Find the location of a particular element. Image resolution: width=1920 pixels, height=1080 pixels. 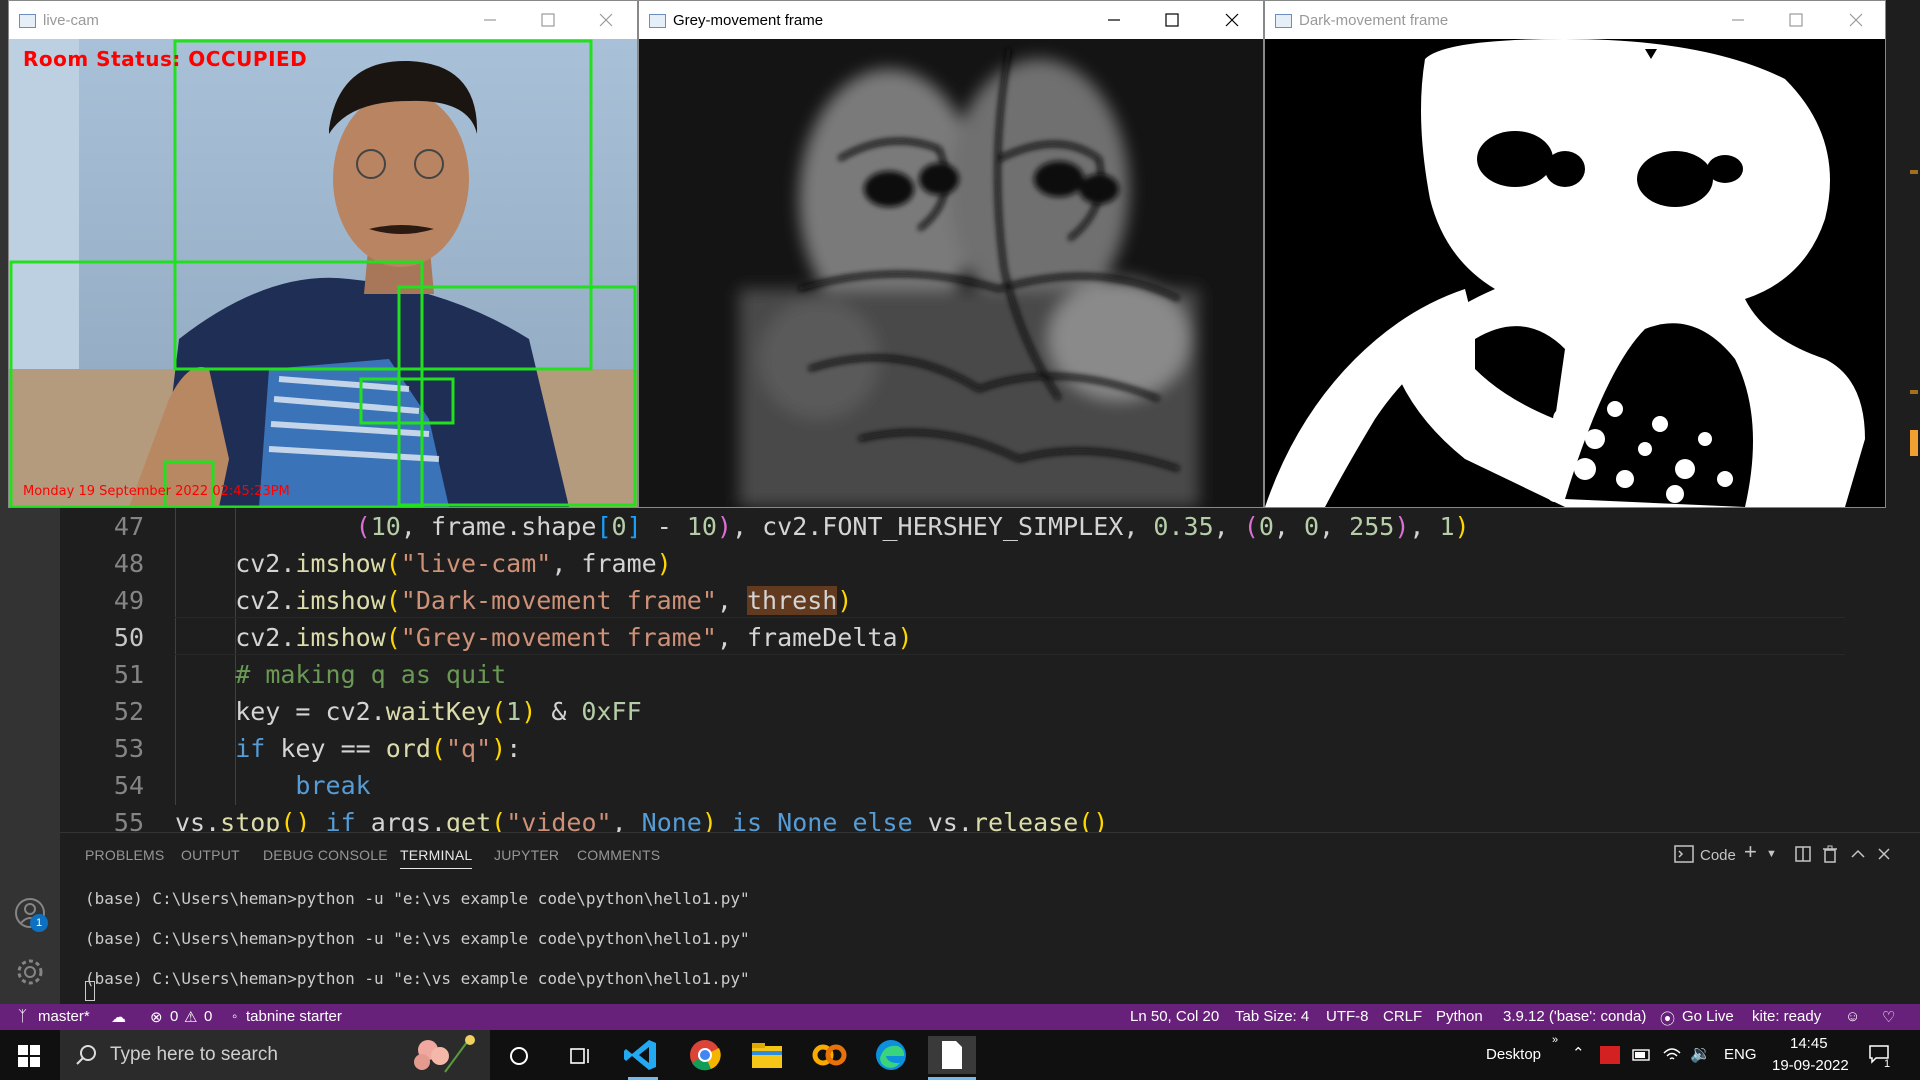

title-bar: live-cam is located at coordinates (323, 20).